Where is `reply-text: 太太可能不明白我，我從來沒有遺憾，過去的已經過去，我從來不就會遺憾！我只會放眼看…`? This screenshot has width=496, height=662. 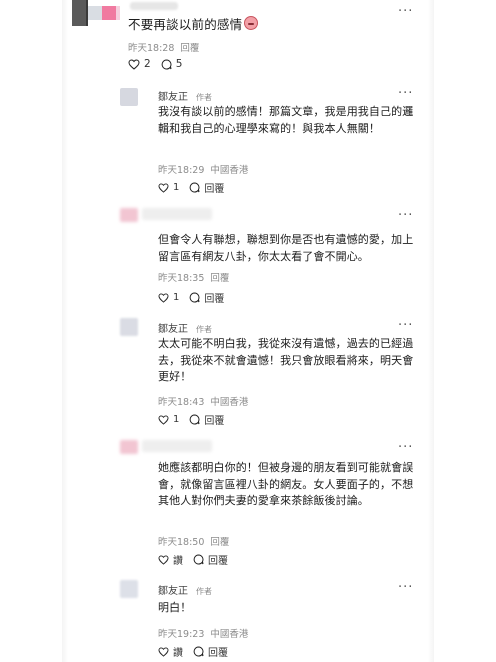
reply-text: 太太可能不明白我，我從來沒有遺憾，過去的已經過去，我從來不就會遺憾！我只會放眼看… is located at coordinates (286, 360).